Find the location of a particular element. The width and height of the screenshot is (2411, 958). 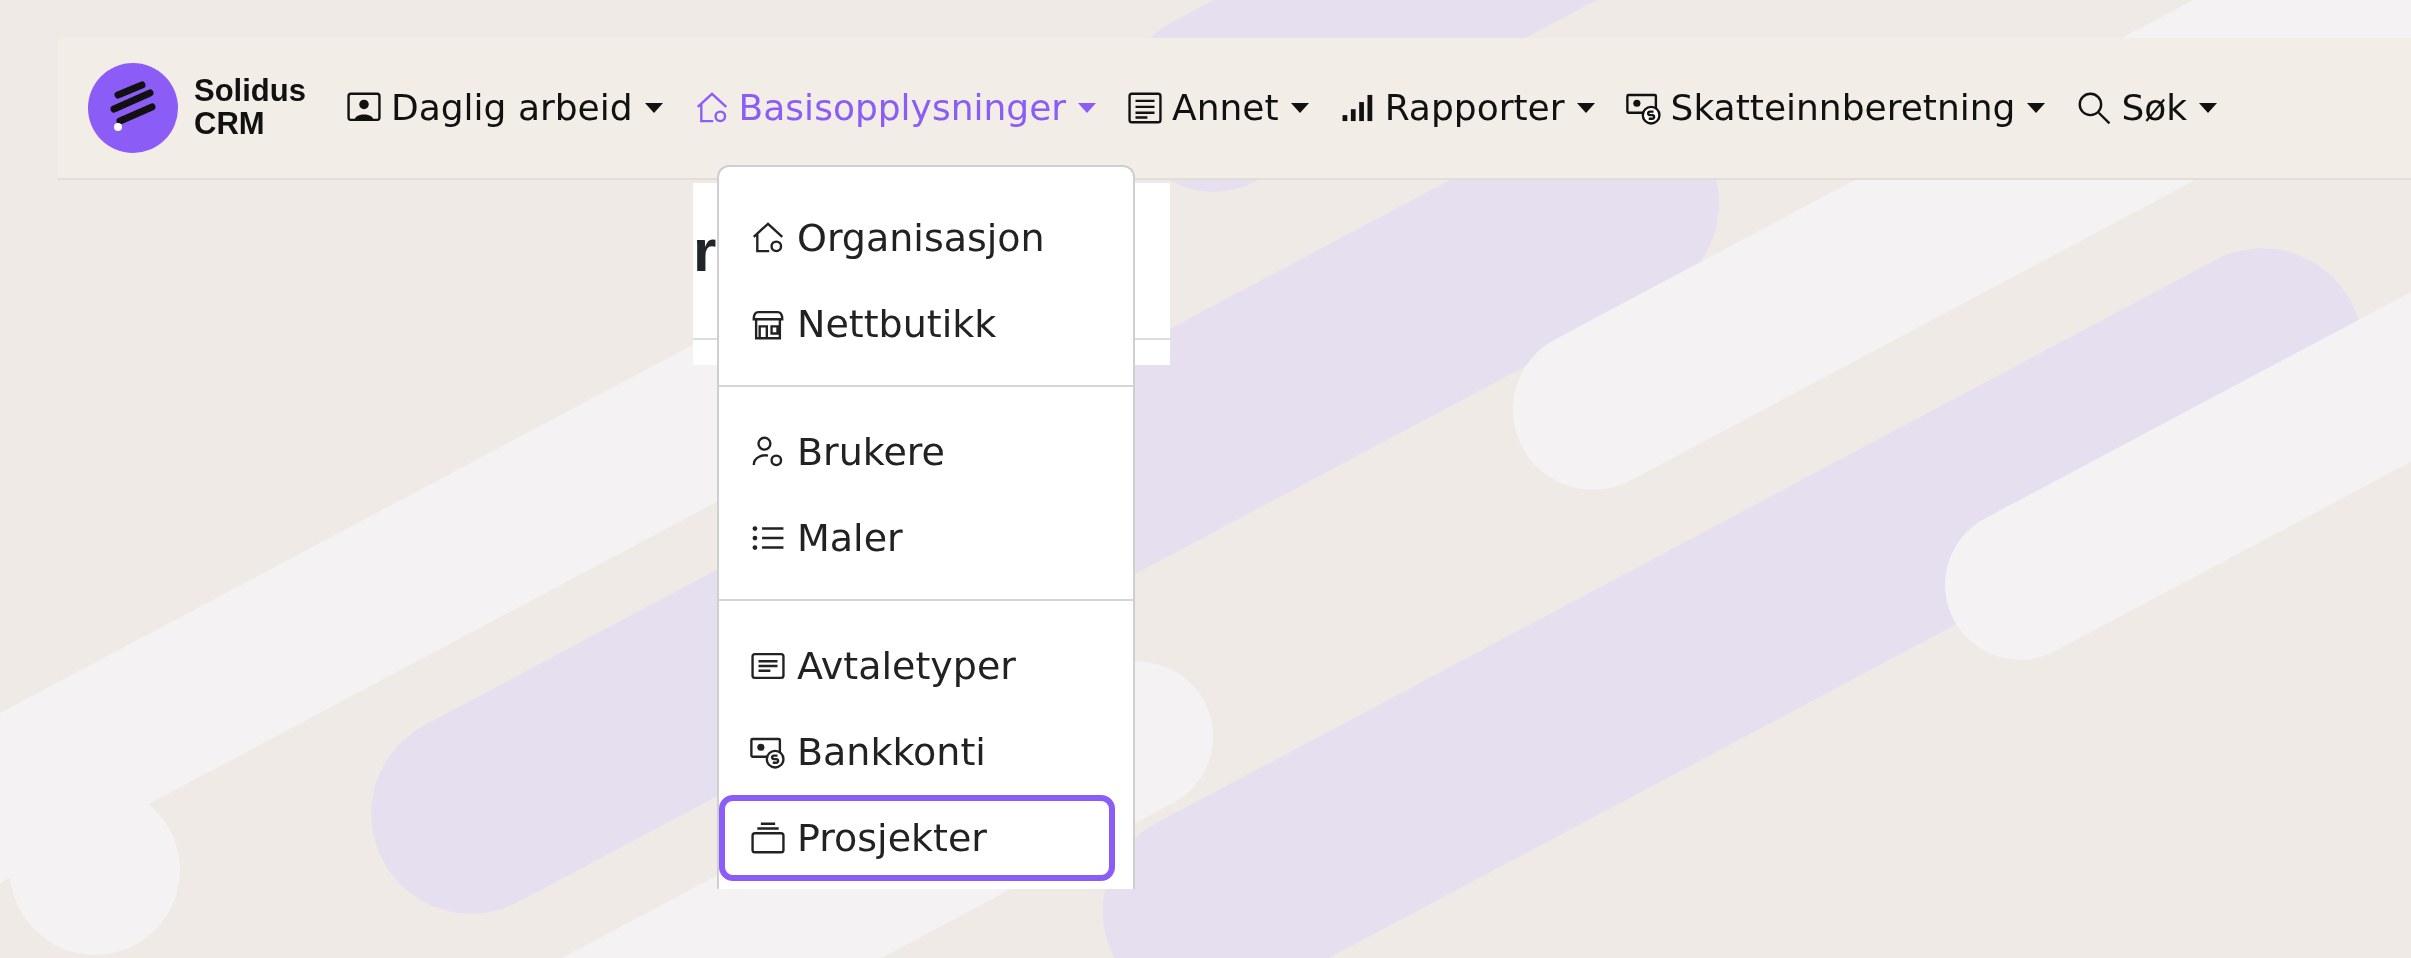

page-heading: r is located at coordinates (705, 251).